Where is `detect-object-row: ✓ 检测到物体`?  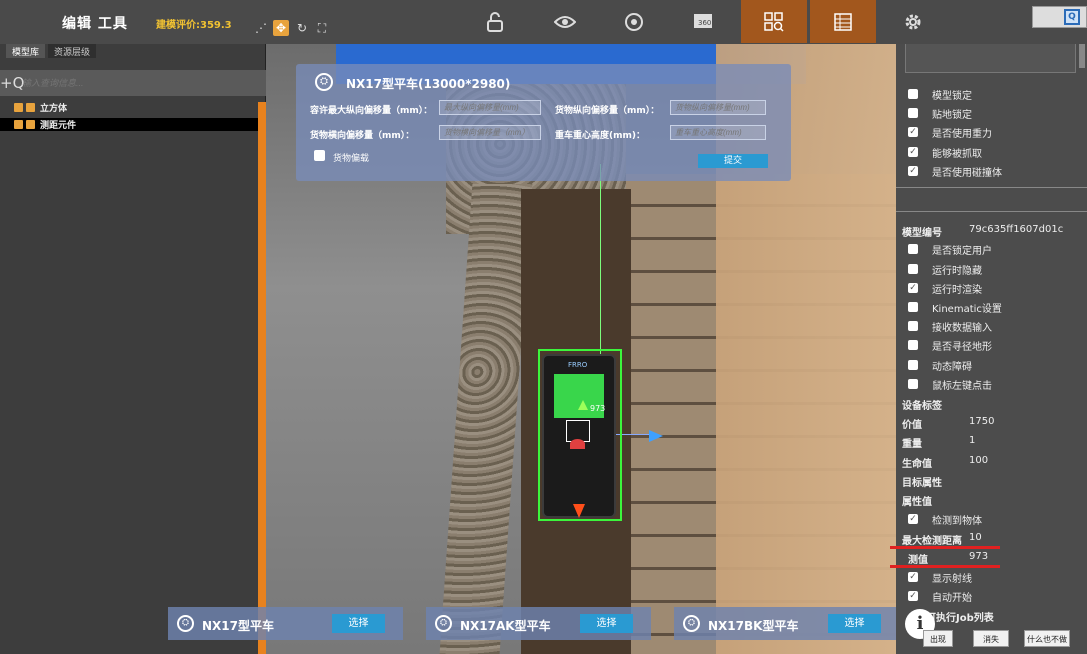
detect-object-row: ✓ 检测到物体 is located at coordinates (945, 519).